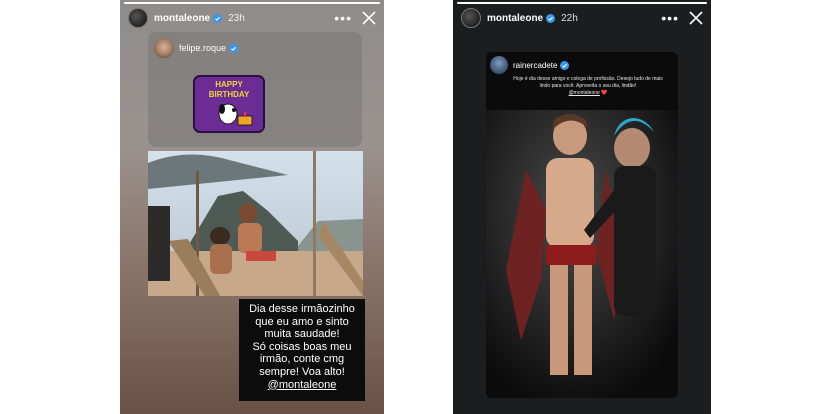 Image resolution: width=828 pixels, height=414 pixels. Describe the element at coordinates (302, 334) in the screenshot. I see `caption-line: muita saudade!` at that location.